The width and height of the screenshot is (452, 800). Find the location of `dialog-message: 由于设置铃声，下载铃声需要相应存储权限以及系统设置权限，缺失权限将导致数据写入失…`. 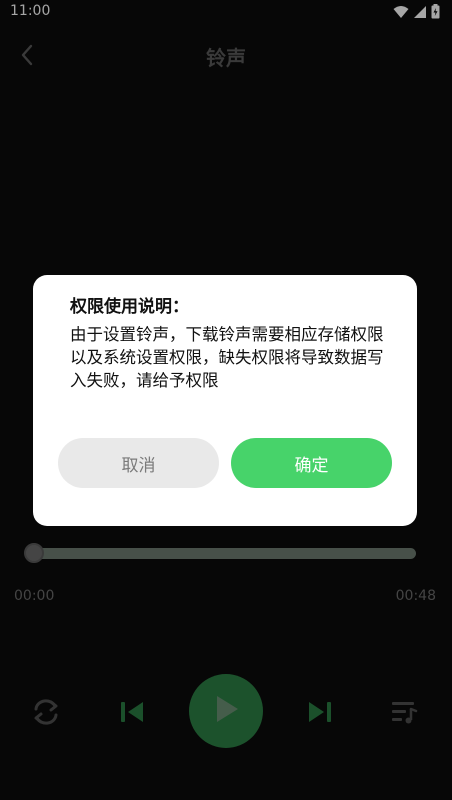

dialog-message: 由于设置铃声，下载铃声需要相应存储权限以及系统设置权限，缺失权限将导致数据写入失… is located at coordinates (227, 357).